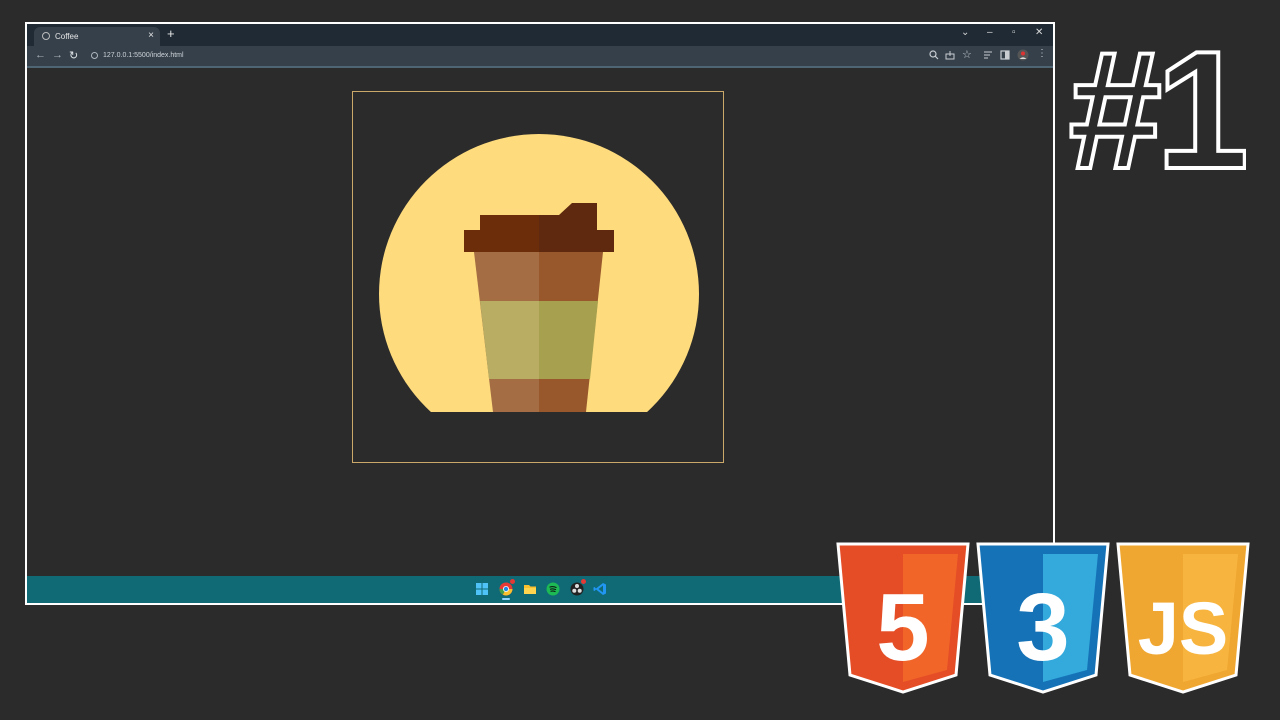 Image resolution: width=1280 pixels, height=720 pixels. I want to click on file-explorer-icon, so click(530, 589).